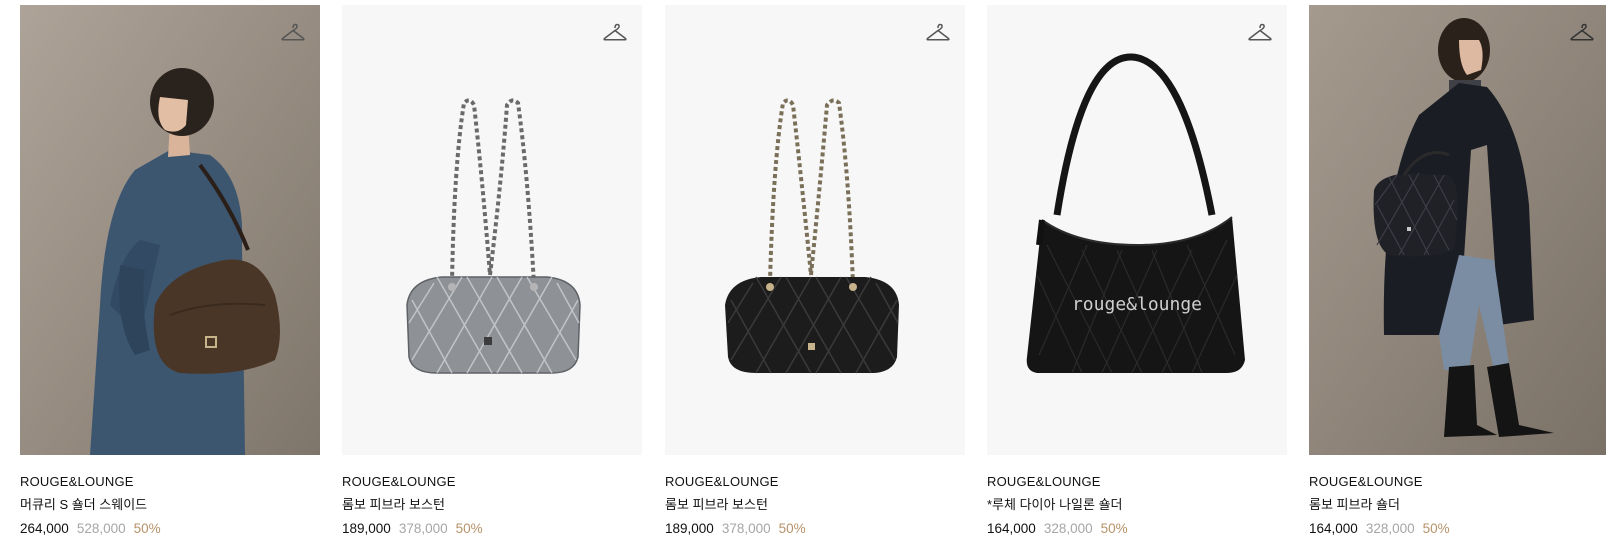 This screenshot has width=1606, height=553. I want to click on bag-print-text: rouge&lounge, so click(1137, 304).